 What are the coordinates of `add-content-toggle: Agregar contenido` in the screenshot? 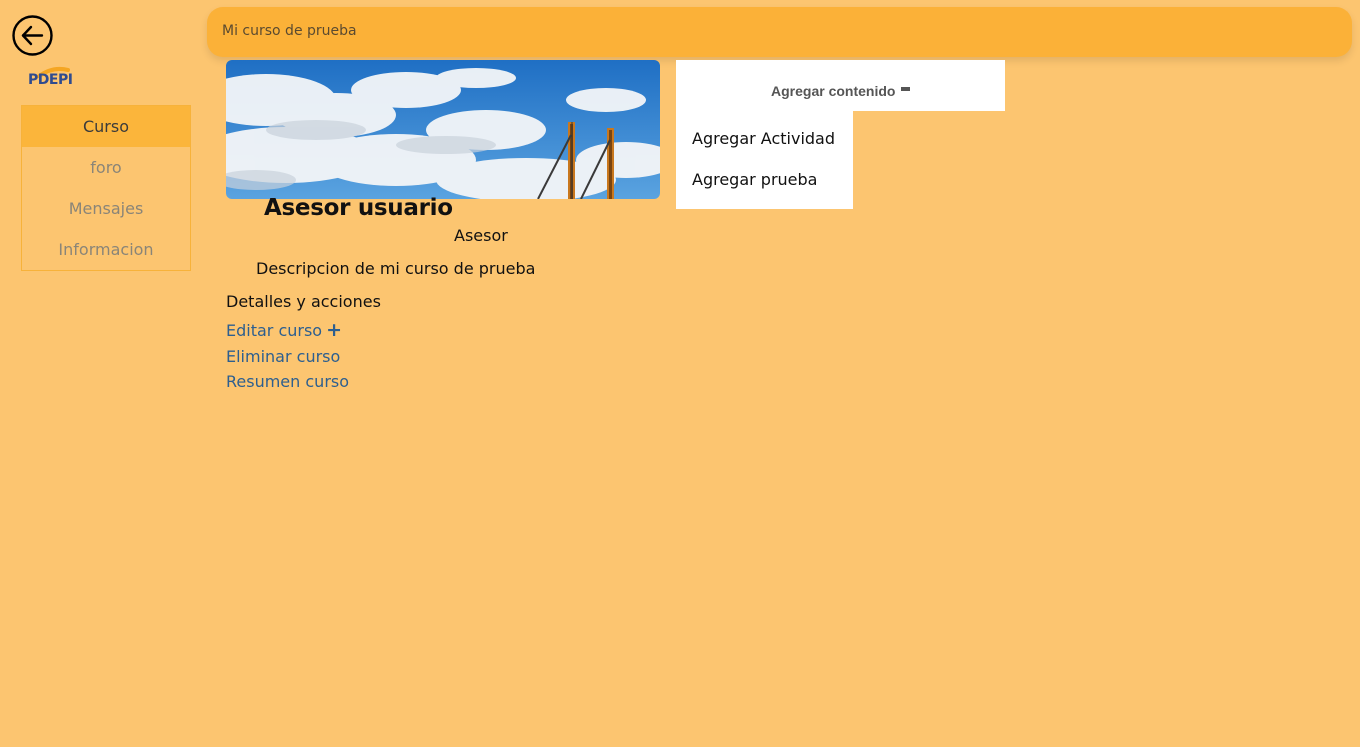 It's located at (840, 85).